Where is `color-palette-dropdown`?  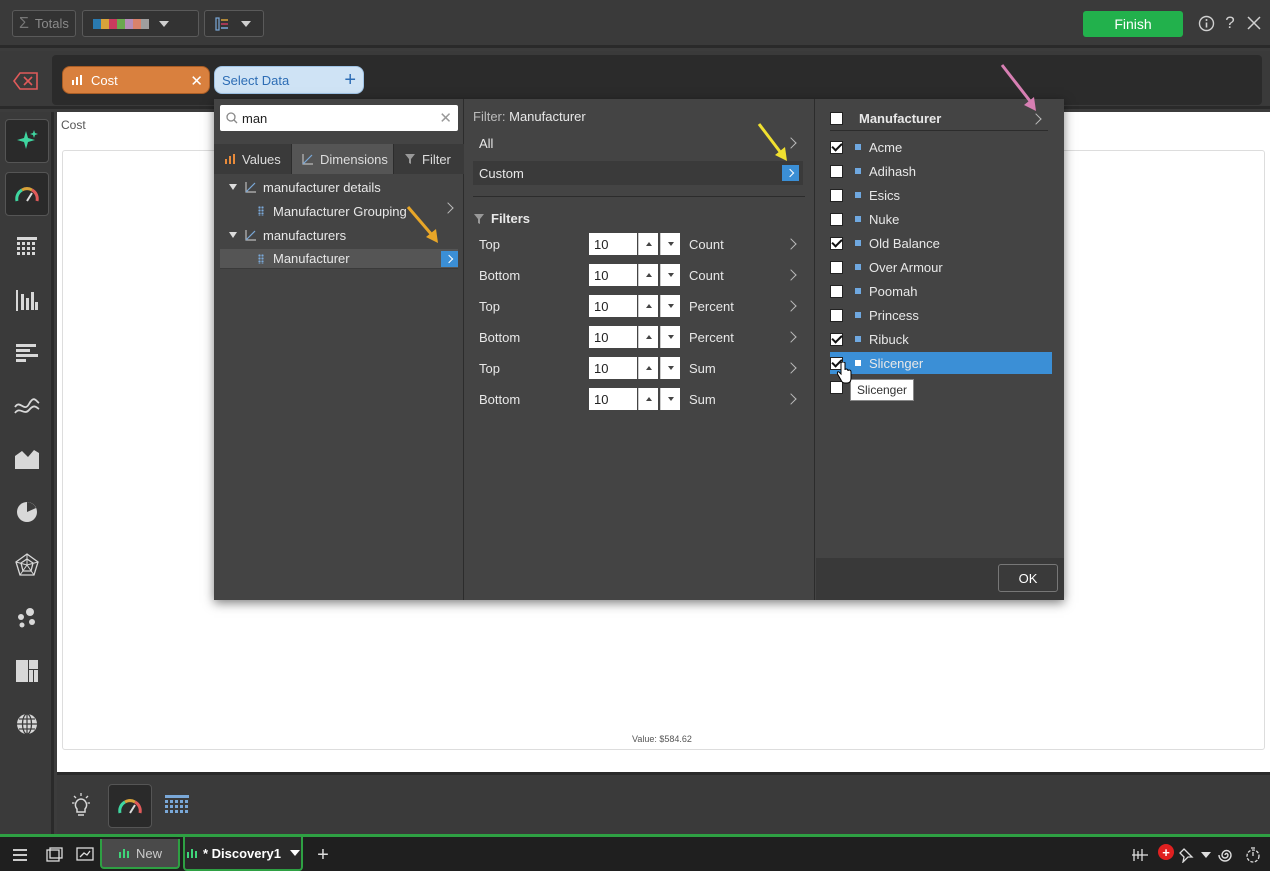 color-palette-dropdown is located at coordinates (140, 23).